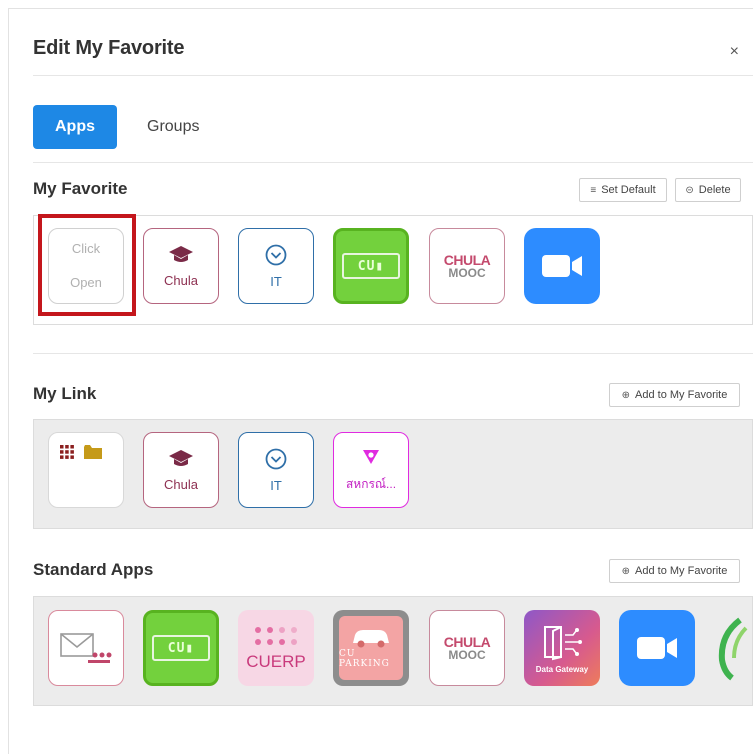  What do you see at coordinates (80, 188) in the screenshot?
I see `section-title-my-favorite: My Favorite` at bounding box center [80, 188].